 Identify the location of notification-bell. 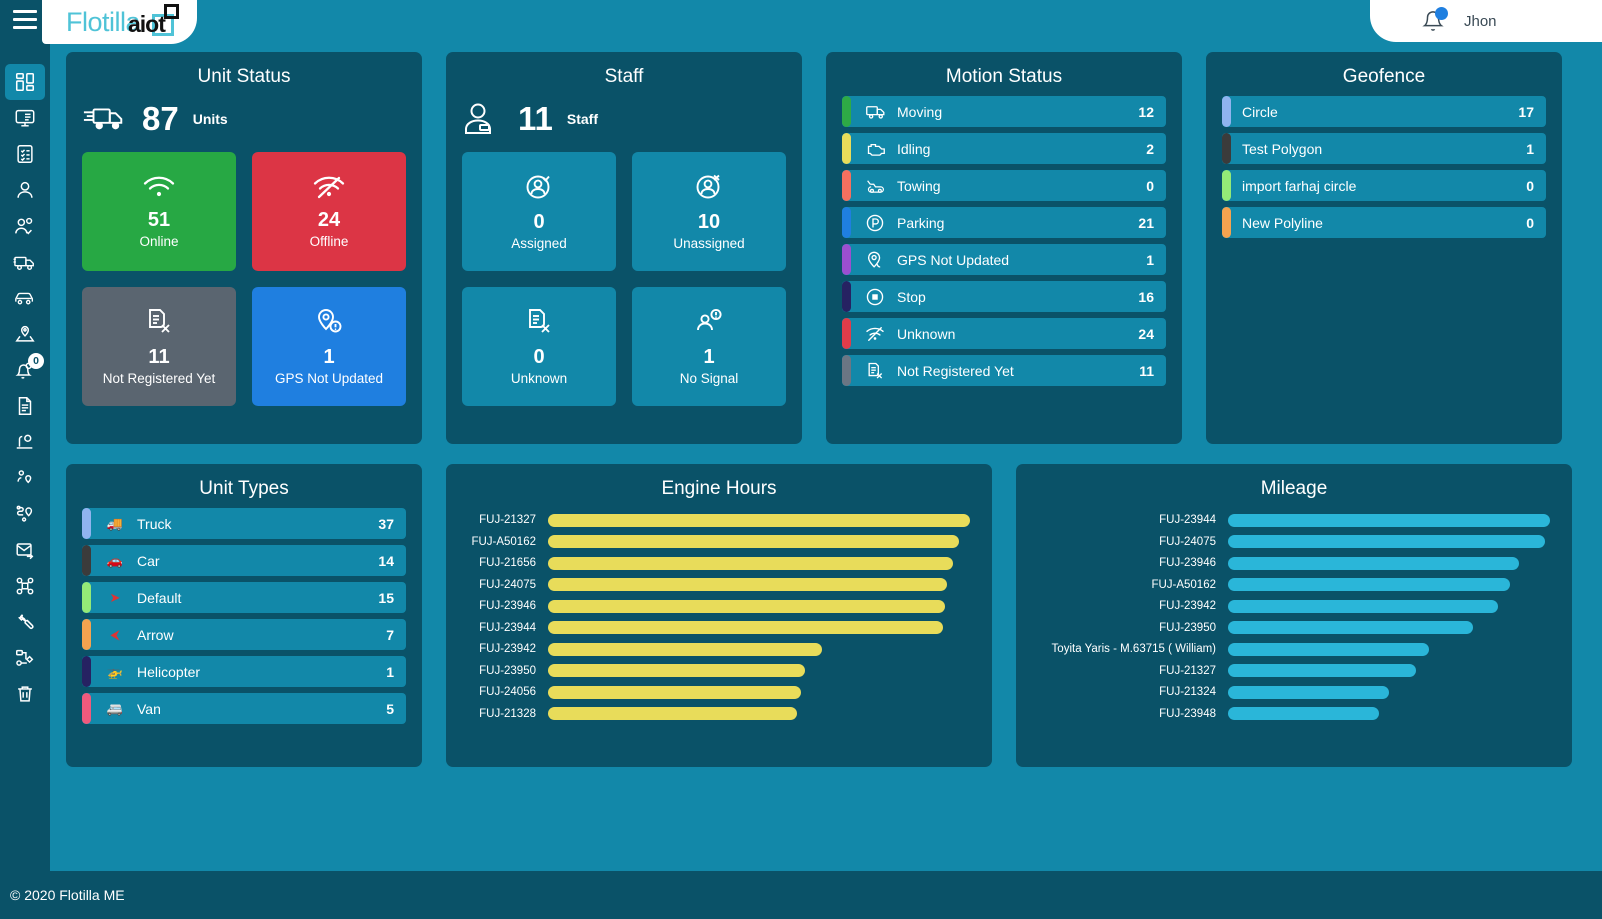
(1435, 20).